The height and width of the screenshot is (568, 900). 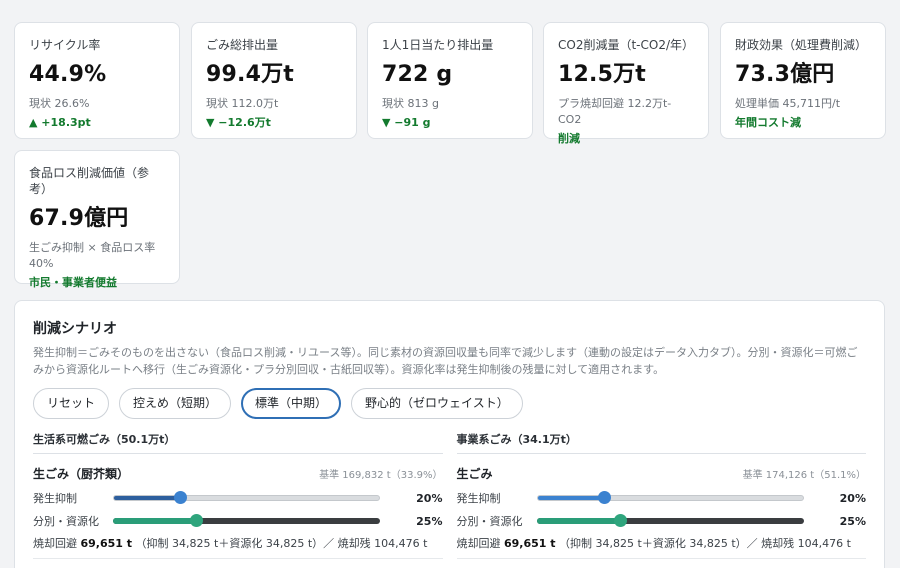 What do you see at coordinates (75, 329) in the screenshot?
I see `scenario-title: 削減シナリオ` at bounding box center [75, 329].